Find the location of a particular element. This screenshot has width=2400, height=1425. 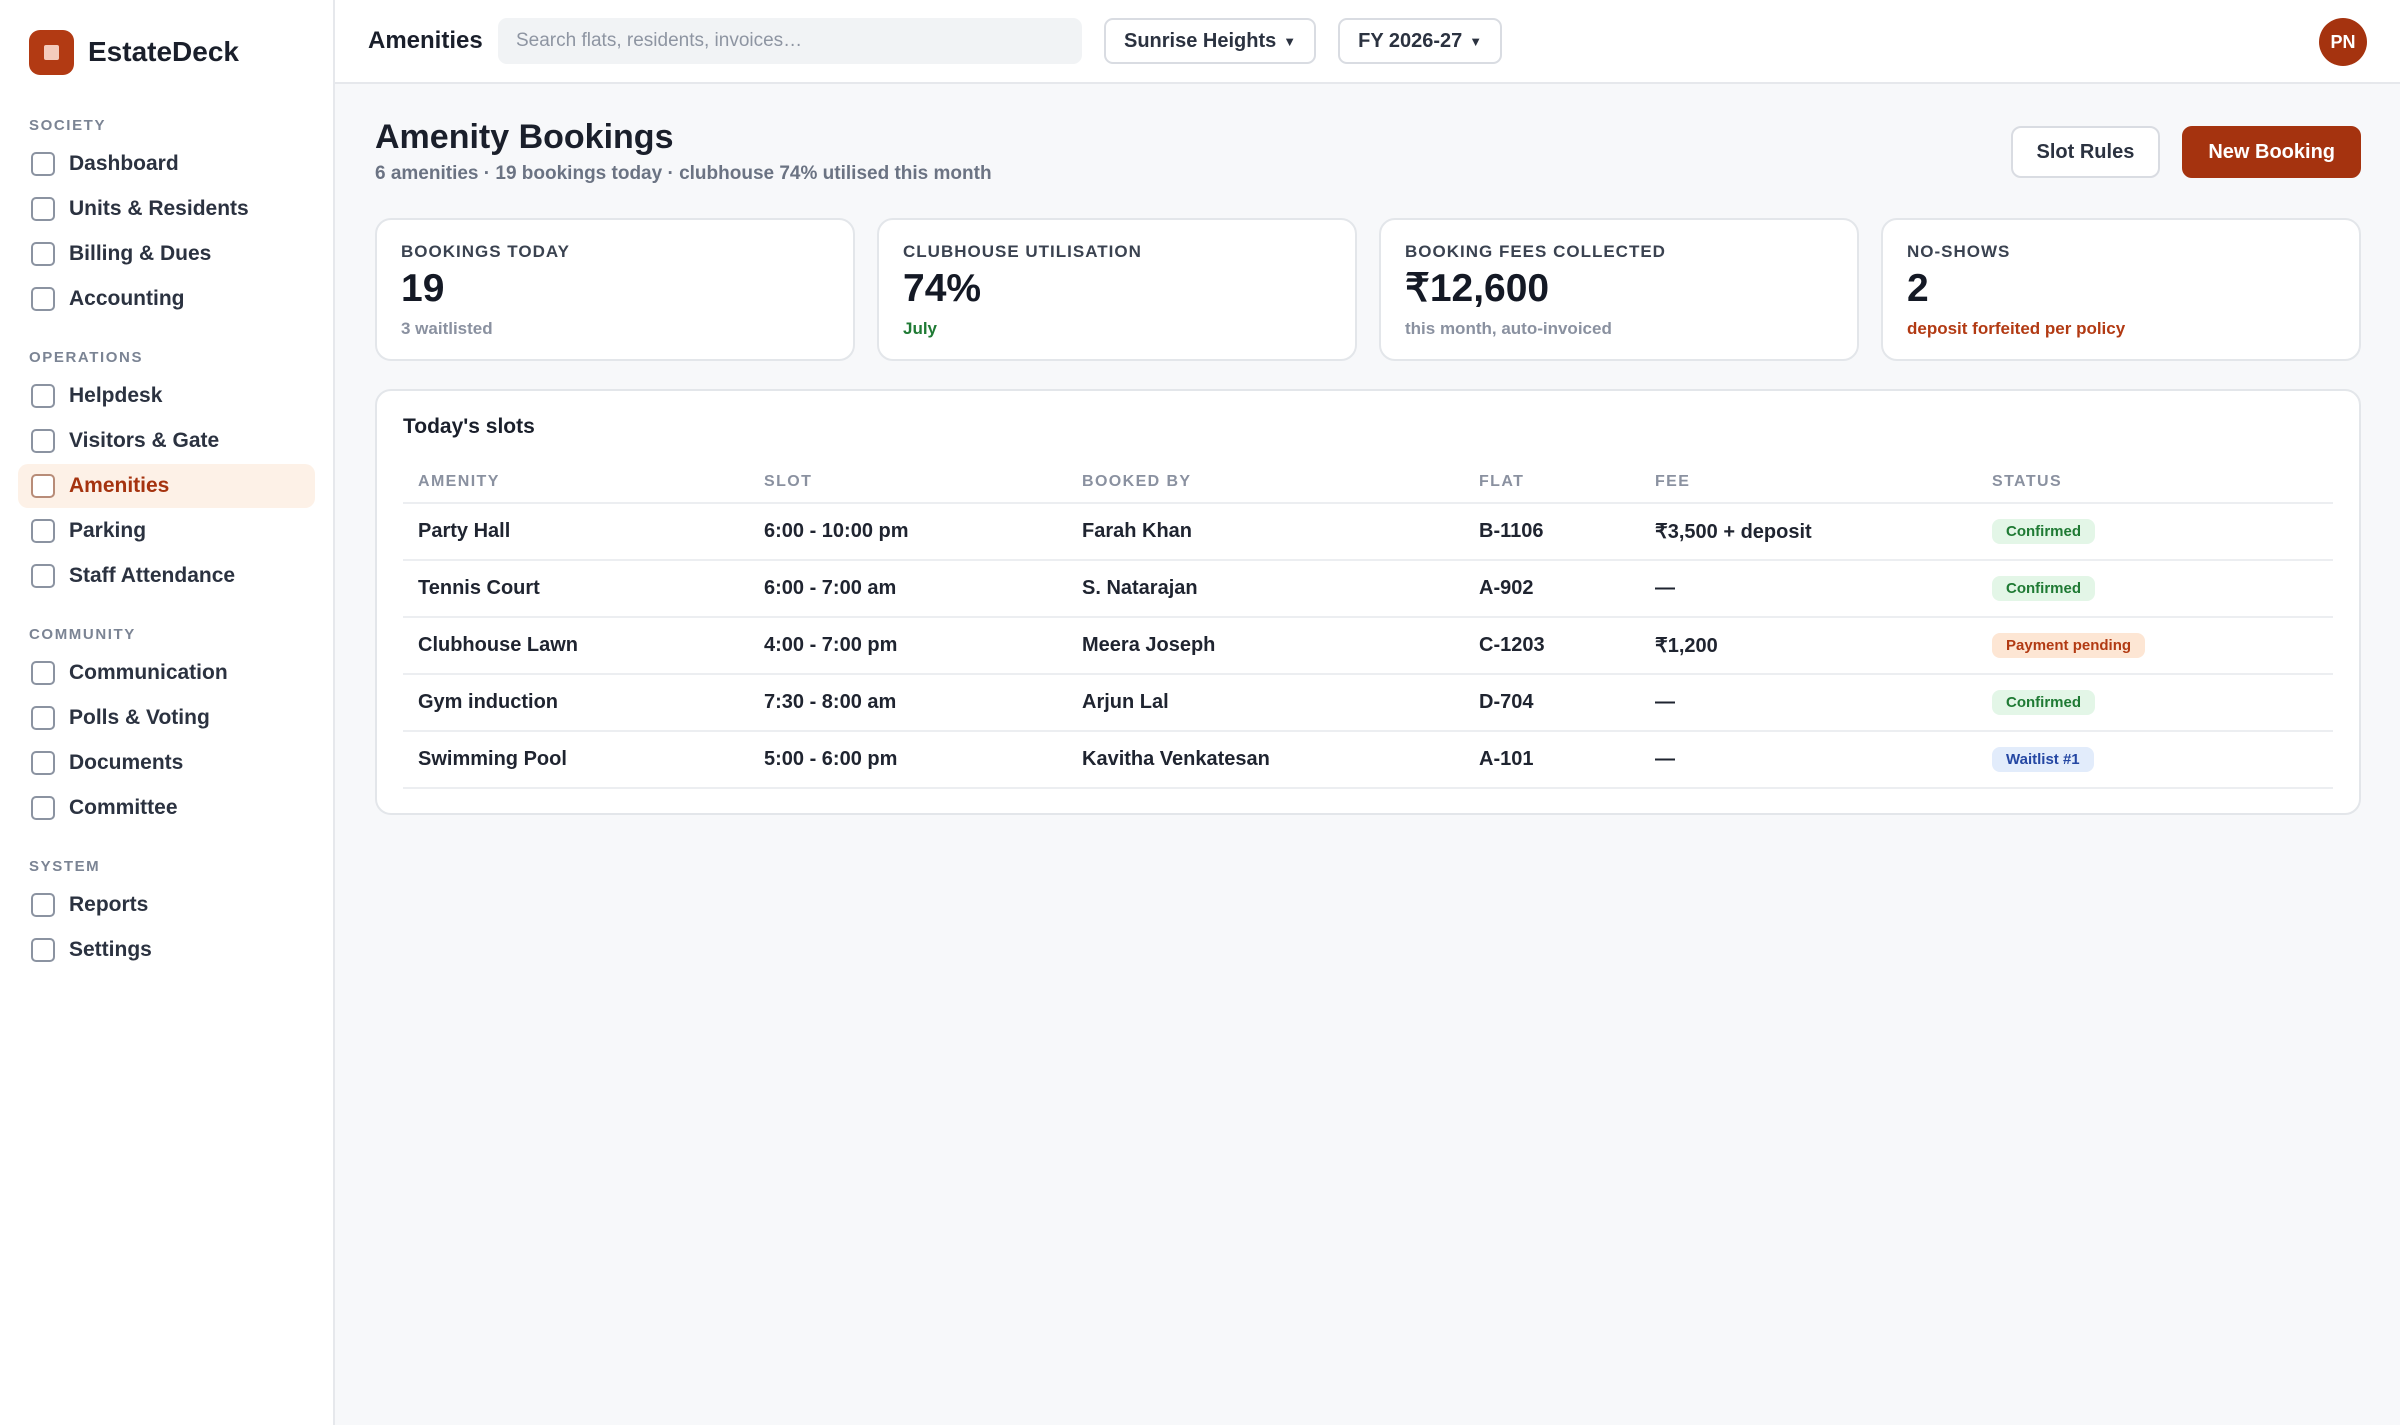

sidebar-item-label: Polls & Voting is located at coordinates (139, 717).